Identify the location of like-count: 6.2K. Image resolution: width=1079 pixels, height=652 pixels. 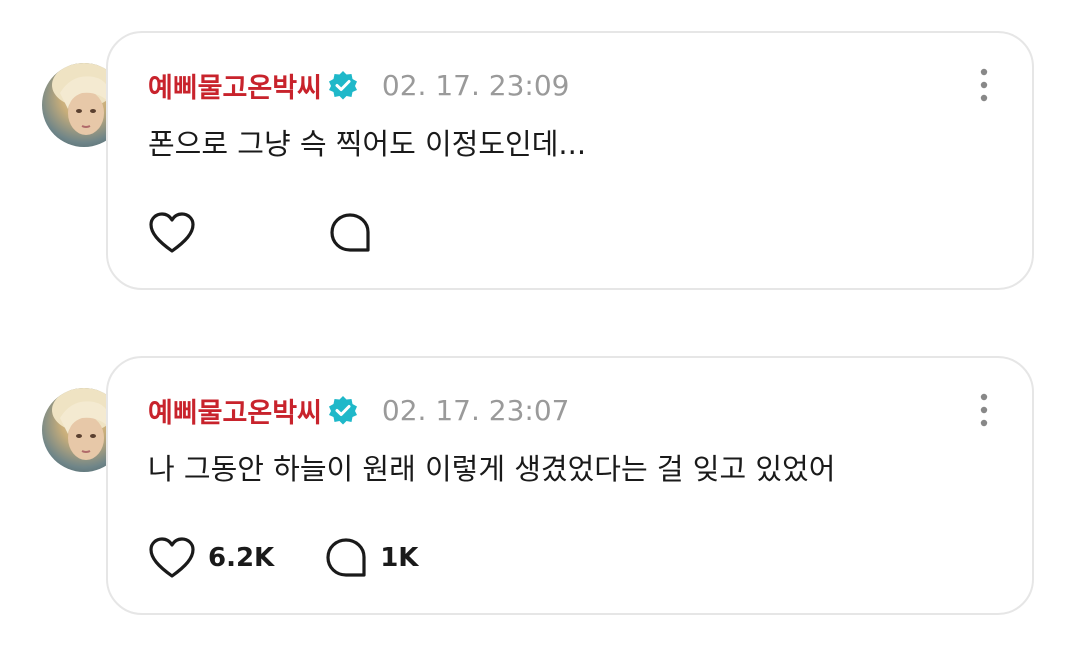
(241, 558).